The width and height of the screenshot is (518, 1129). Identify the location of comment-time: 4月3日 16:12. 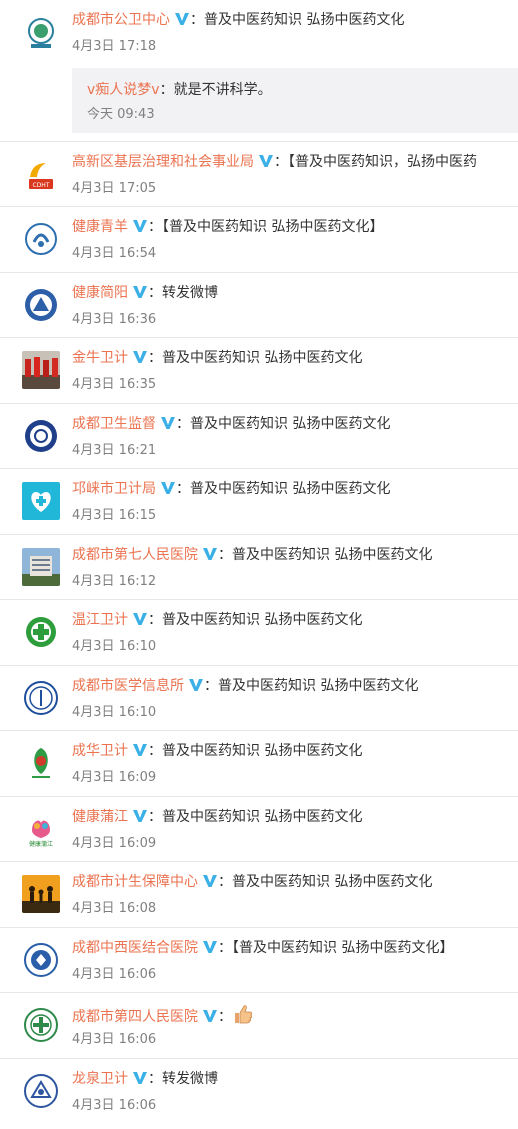
(114, 581).